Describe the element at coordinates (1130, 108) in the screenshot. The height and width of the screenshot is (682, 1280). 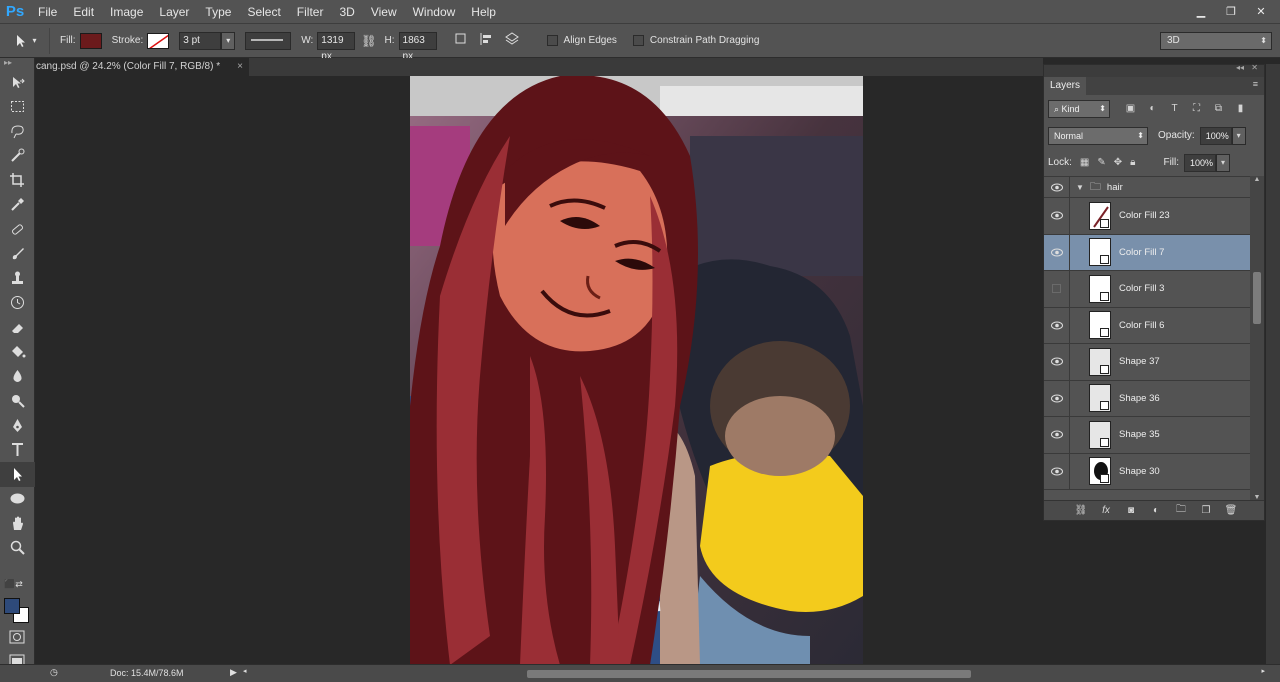
I see `pixel-filter-icon: ▣` at that location.